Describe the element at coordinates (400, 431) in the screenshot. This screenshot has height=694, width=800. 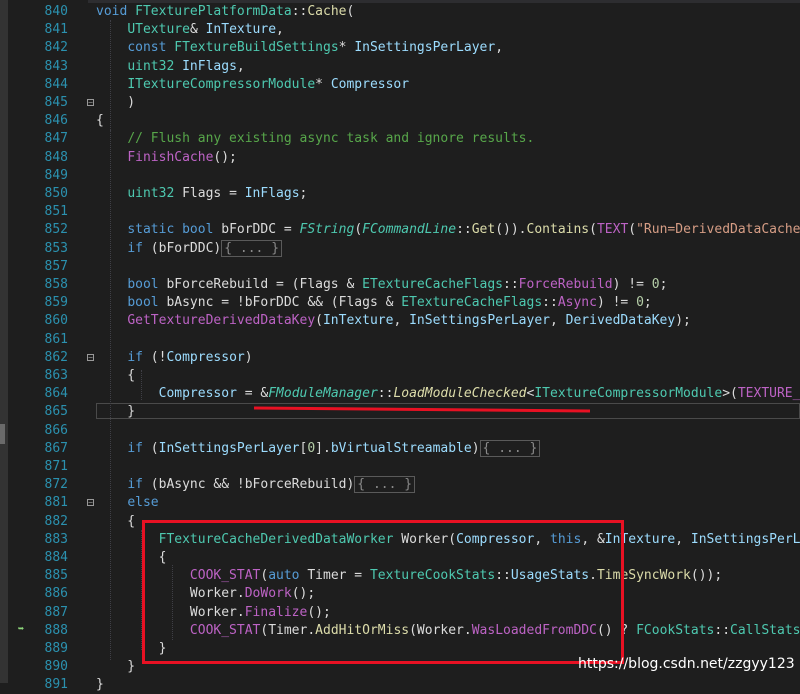
I see `code-line: 866` at that location.